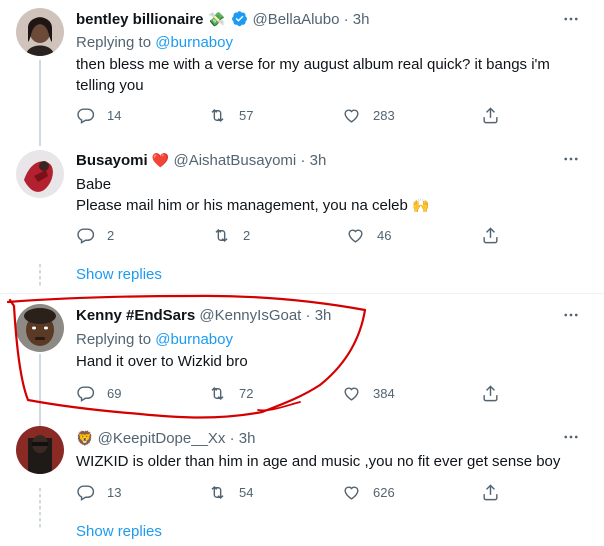 The height and width of the screenshot is (546, 604). What do you see at coordinates (384, 115) in the screenshot?
I see `like-count: 283` at bounding box center [384, 115].